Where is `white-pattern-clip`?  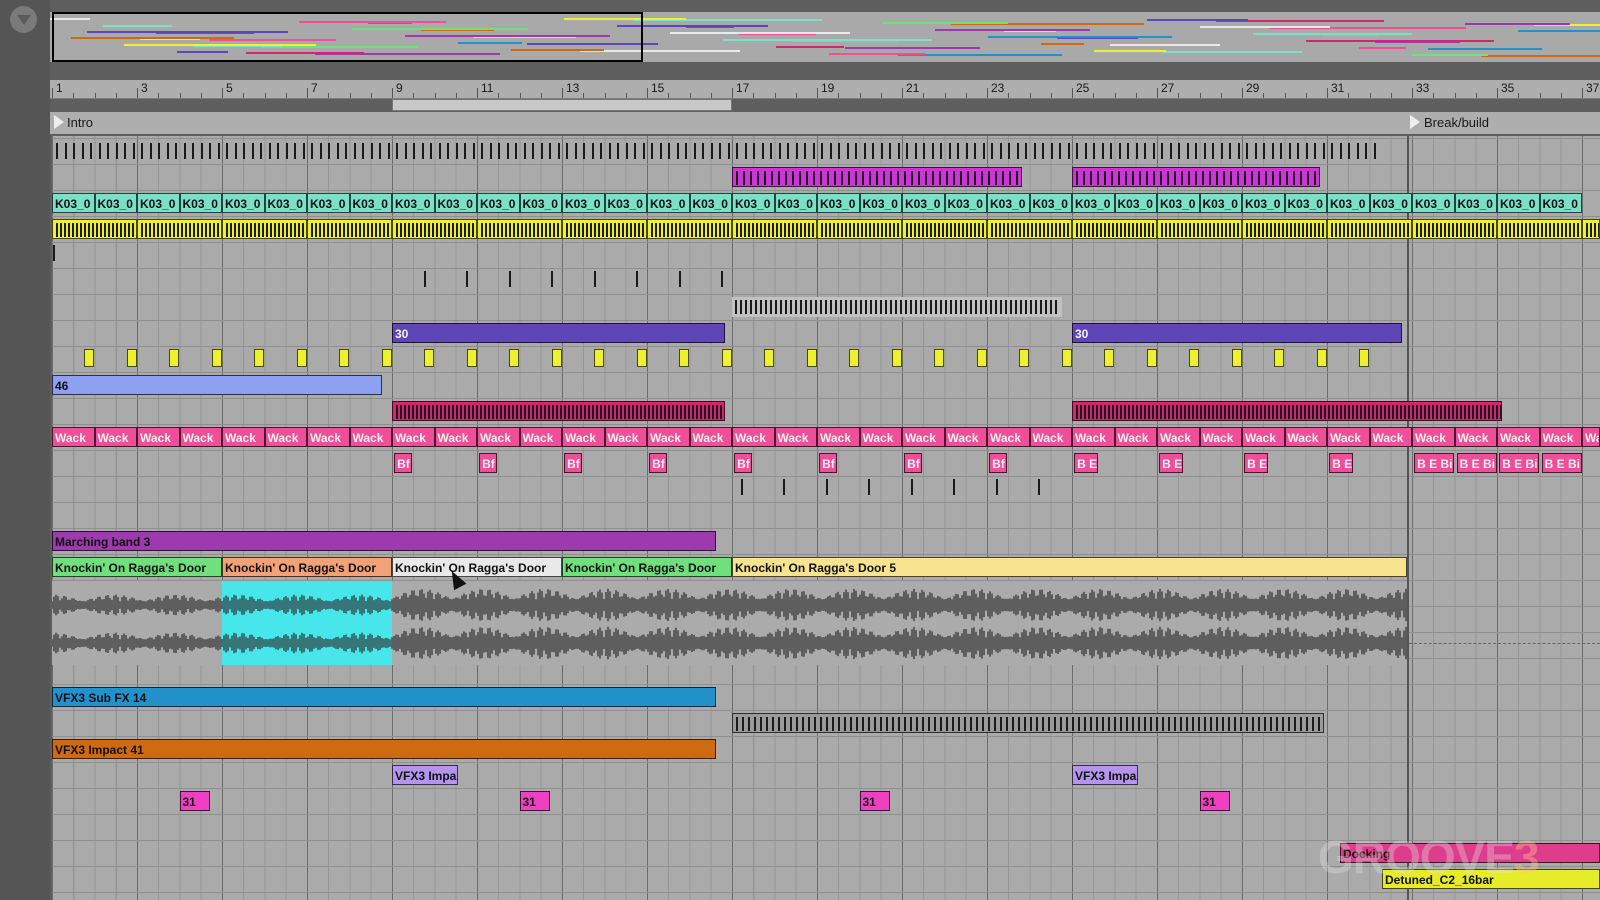 white-pattern-clip is located at coordinates (897, 307).